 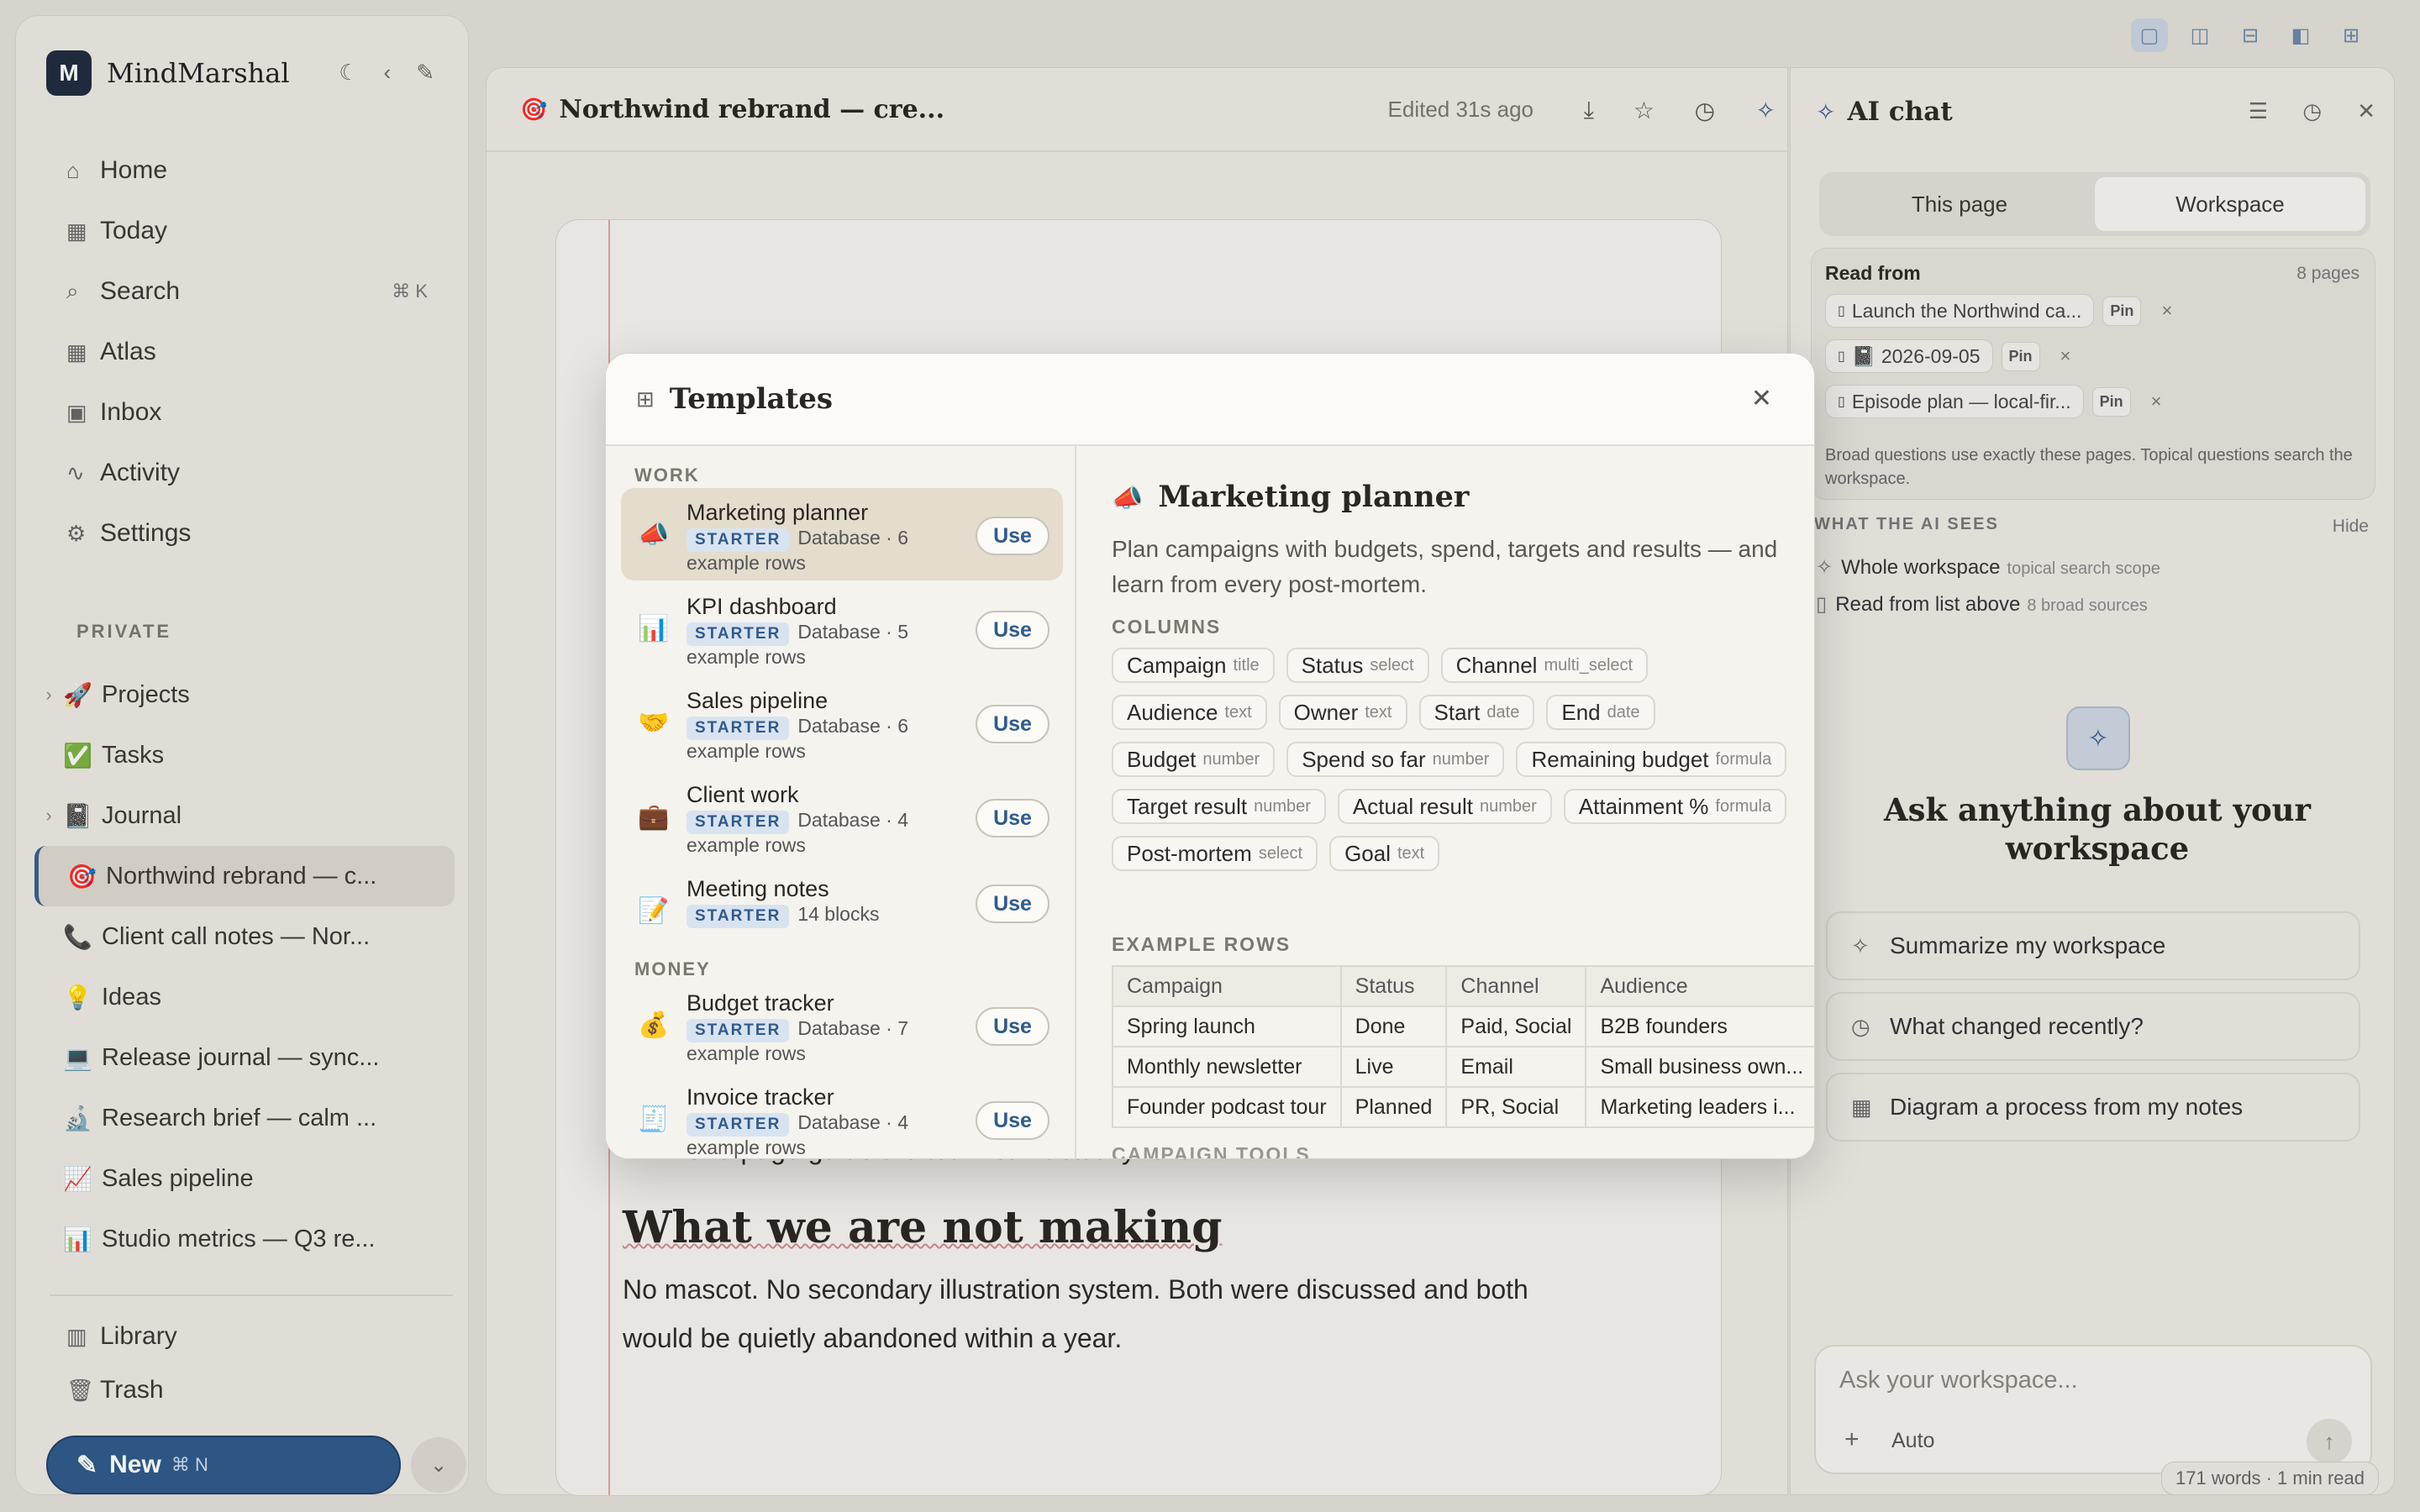 I want to click on tree-item: 📈 Sales pipeline, so click(x=244, y=1178).